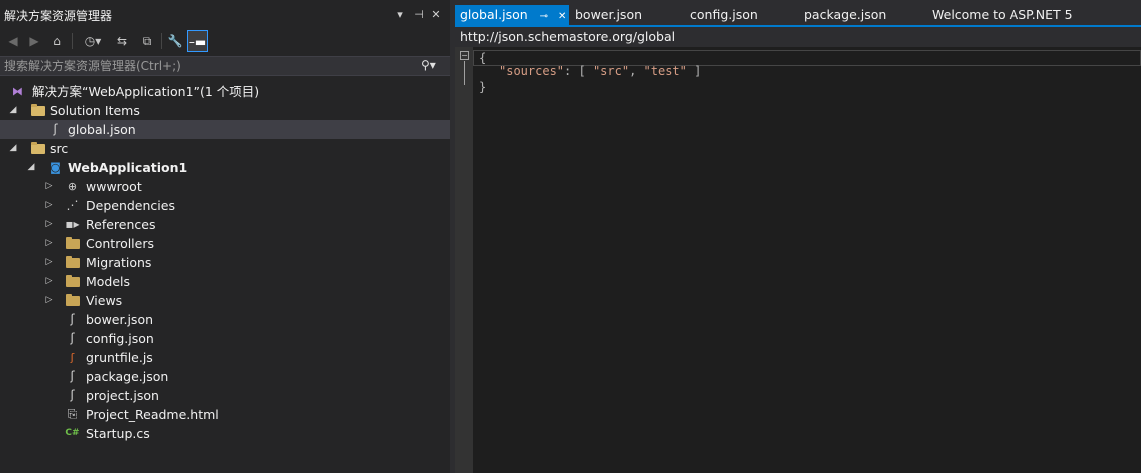 This screenshot has width=1141, height=473. Describe the element at coordinates (562, 17) in the screenshot. I see `tab-close-icon: ✕` at that location.